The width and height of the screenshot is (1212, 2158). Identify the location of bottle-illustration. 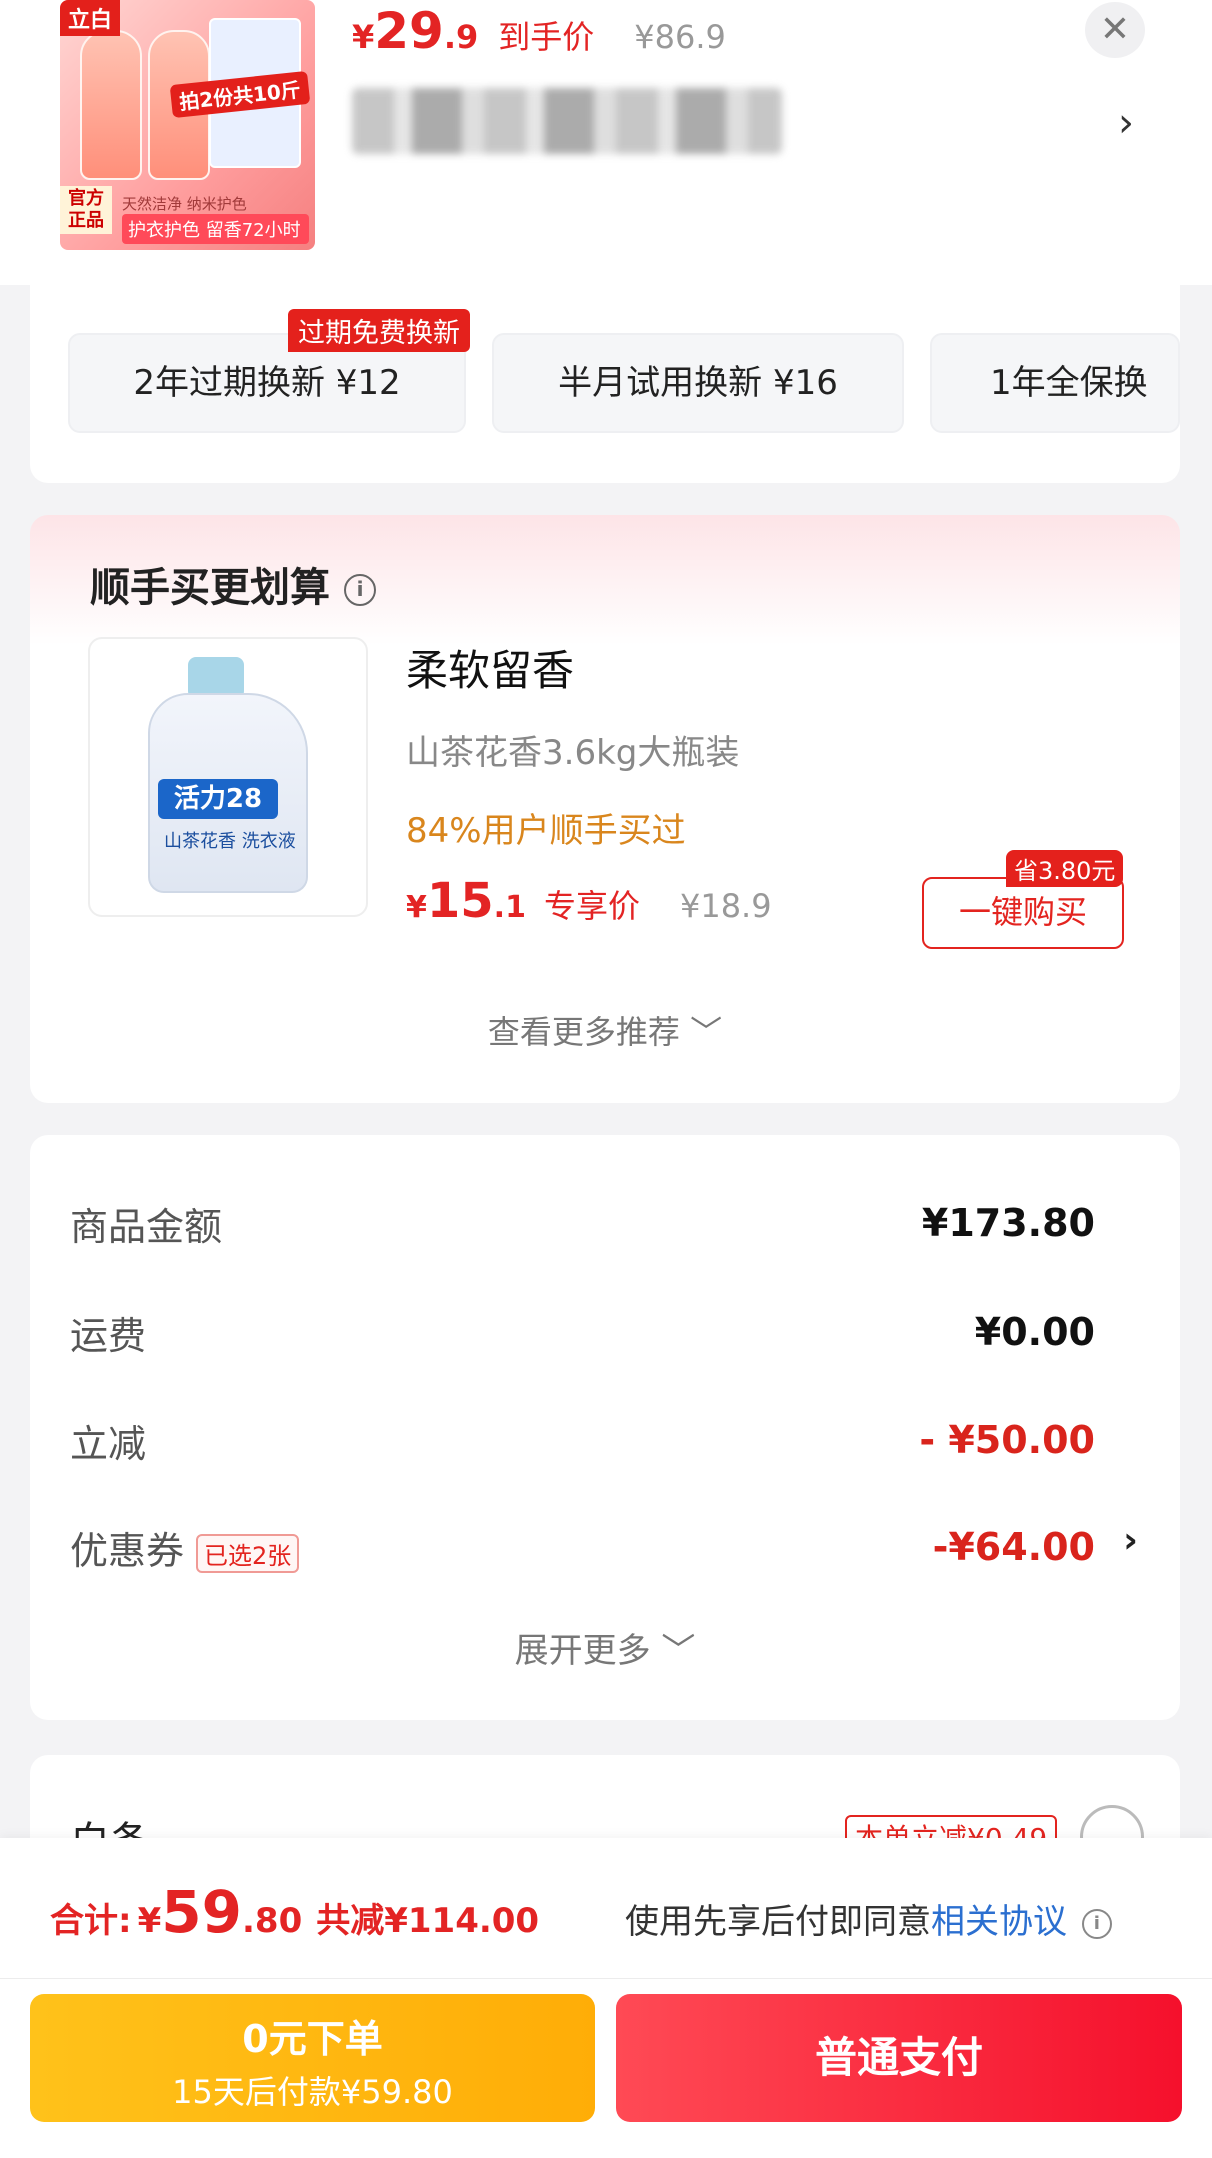
(111, 105).